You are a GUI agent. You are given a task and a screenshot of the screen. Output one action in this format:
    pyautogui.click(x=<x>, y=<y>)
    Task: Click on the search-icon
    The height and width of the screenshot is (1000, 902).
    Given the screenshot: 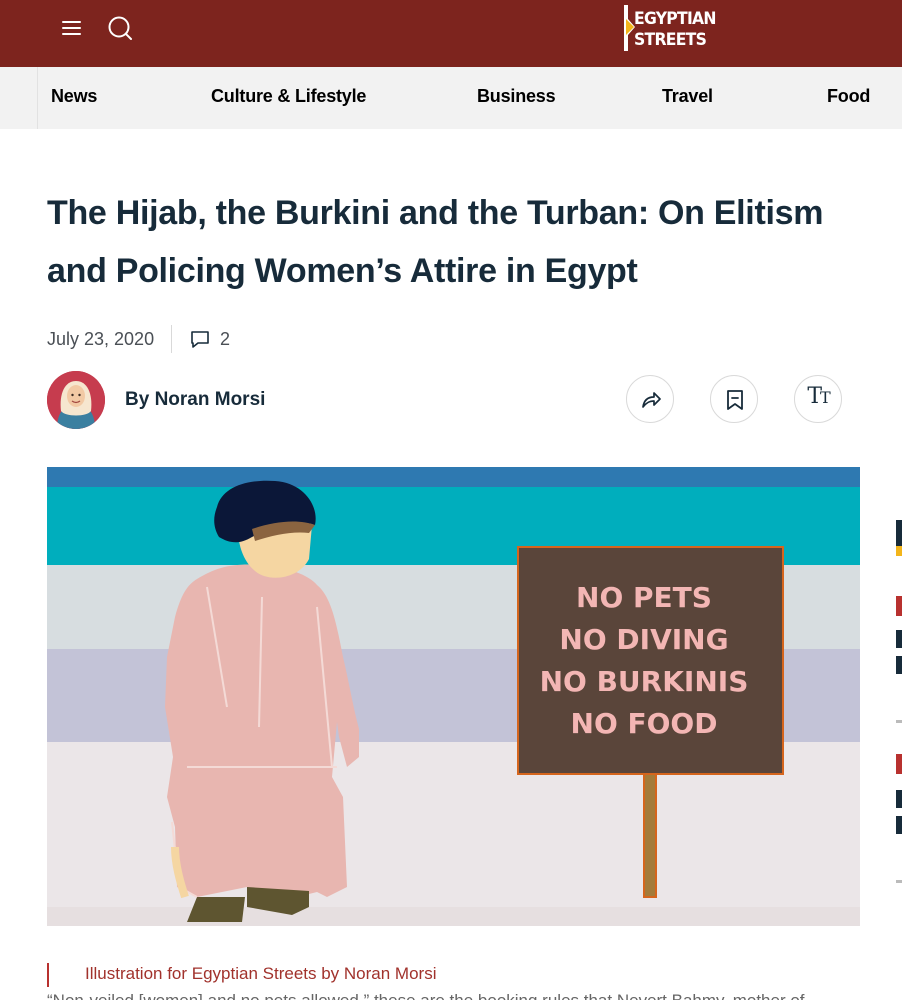 What is the action you would take?
    pyautogui.click(x=120, y=28)
    